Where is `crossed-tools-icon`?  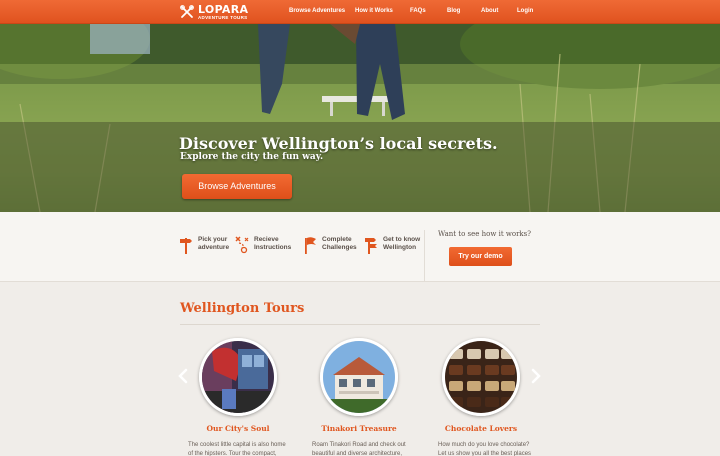 crossed-tools-icon is located at coordinates (187, 11).